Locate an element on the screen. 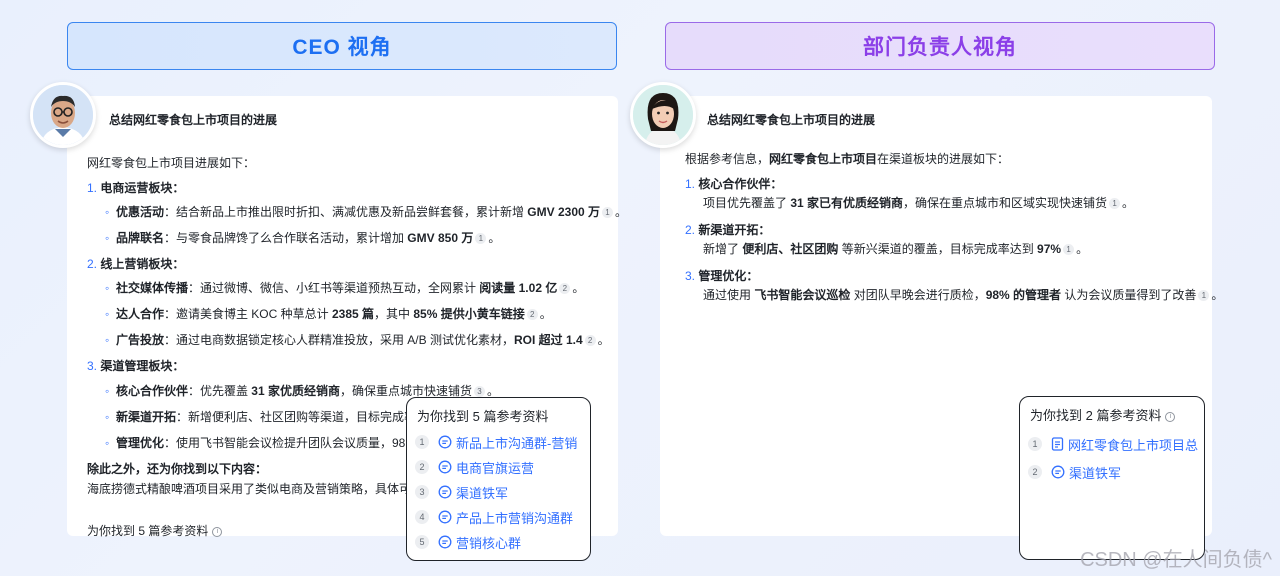 Image resolution: width=1280 pixels, height=576 pixels. item-highlight: GMV 2300 万 is located at coordinates (563, 212).